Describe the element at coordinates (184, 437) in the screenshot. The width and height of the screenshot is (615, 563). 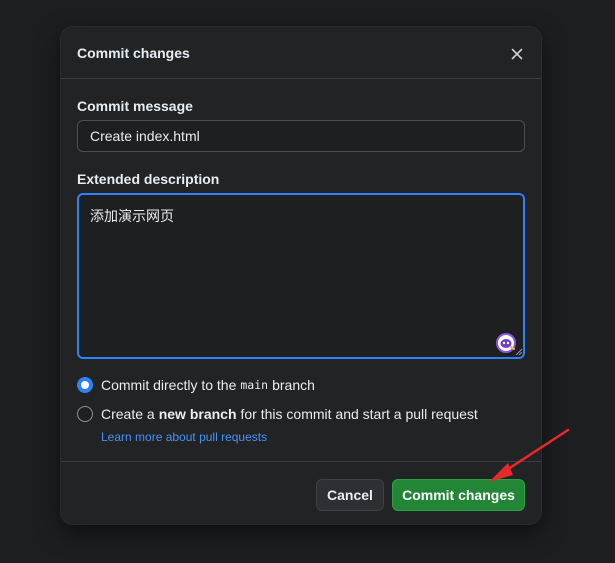
I see `learn-more-pull-requests-link: Learn more about pull requests` at that location.